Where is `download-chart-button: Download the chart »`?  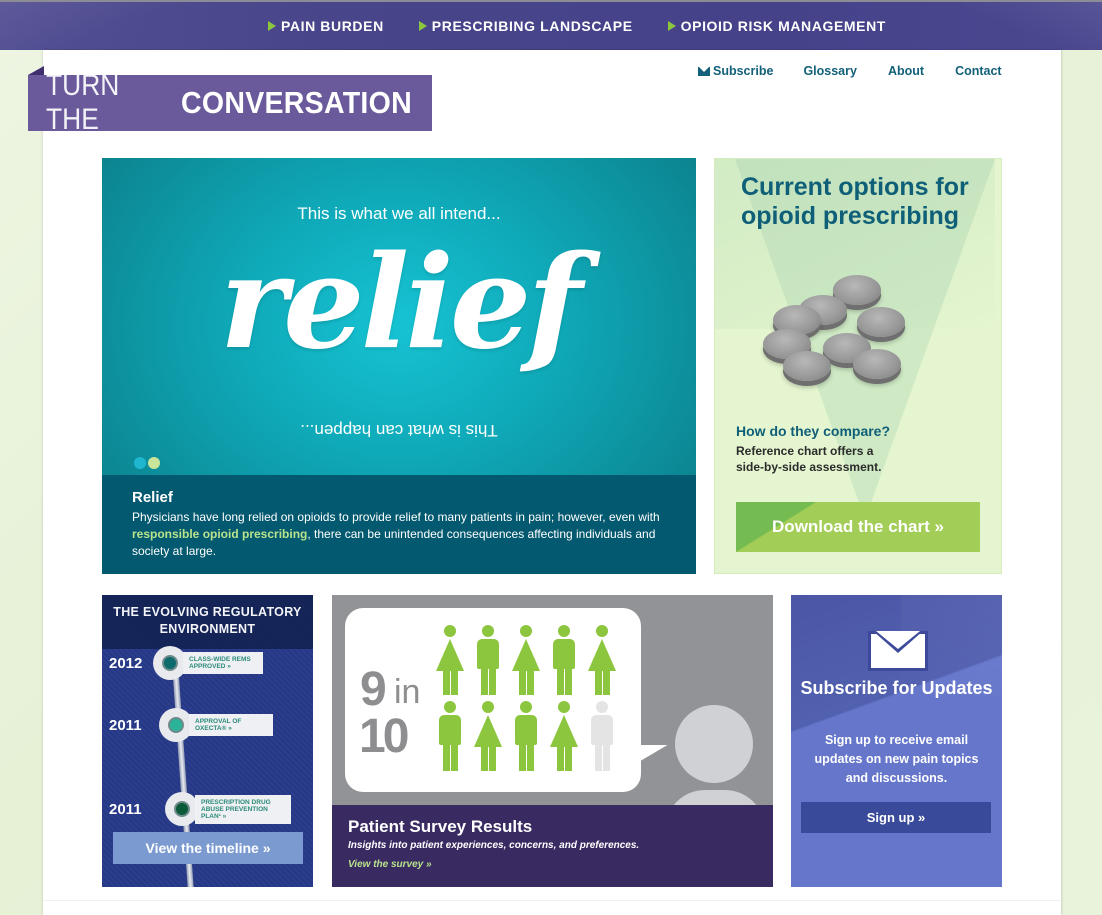
download-chart-button: Download the chart » is located at coordinates (858, 527).